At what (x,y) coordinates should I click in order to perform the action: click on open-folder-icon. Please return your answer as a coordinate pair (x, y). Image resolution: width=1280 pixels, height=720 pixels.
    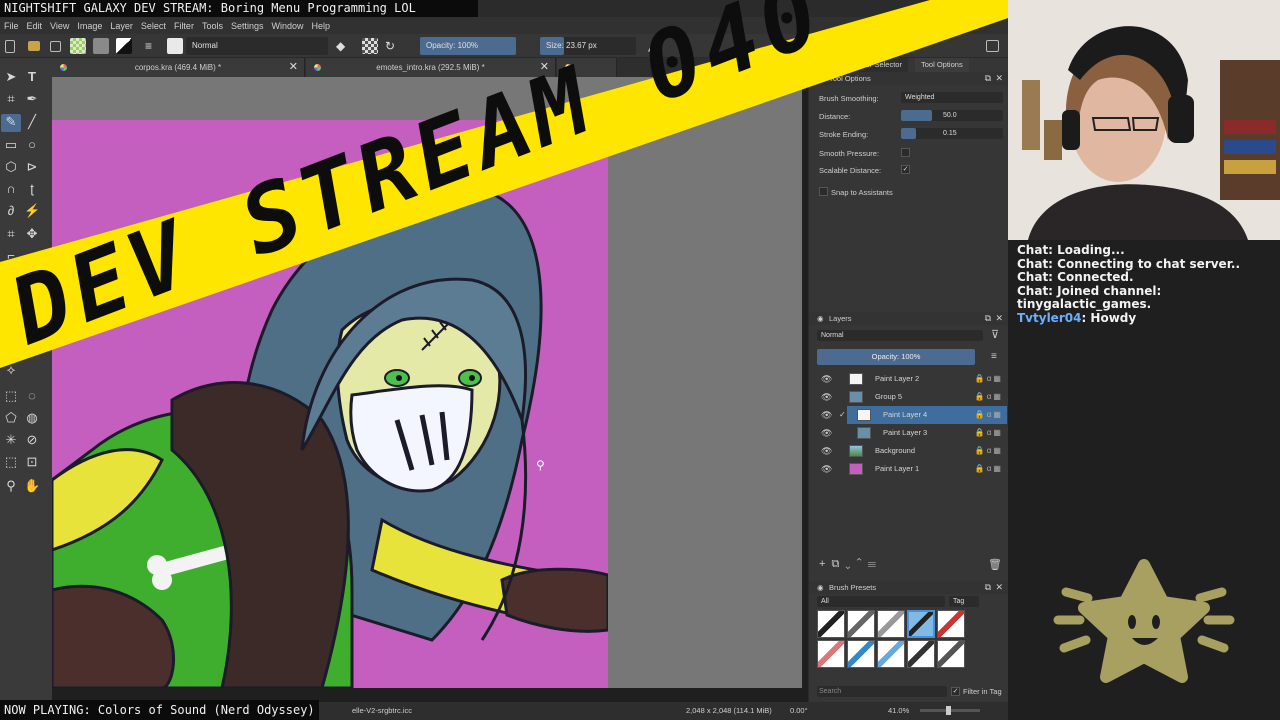
    Looking at the image, I should click on (34, 46).